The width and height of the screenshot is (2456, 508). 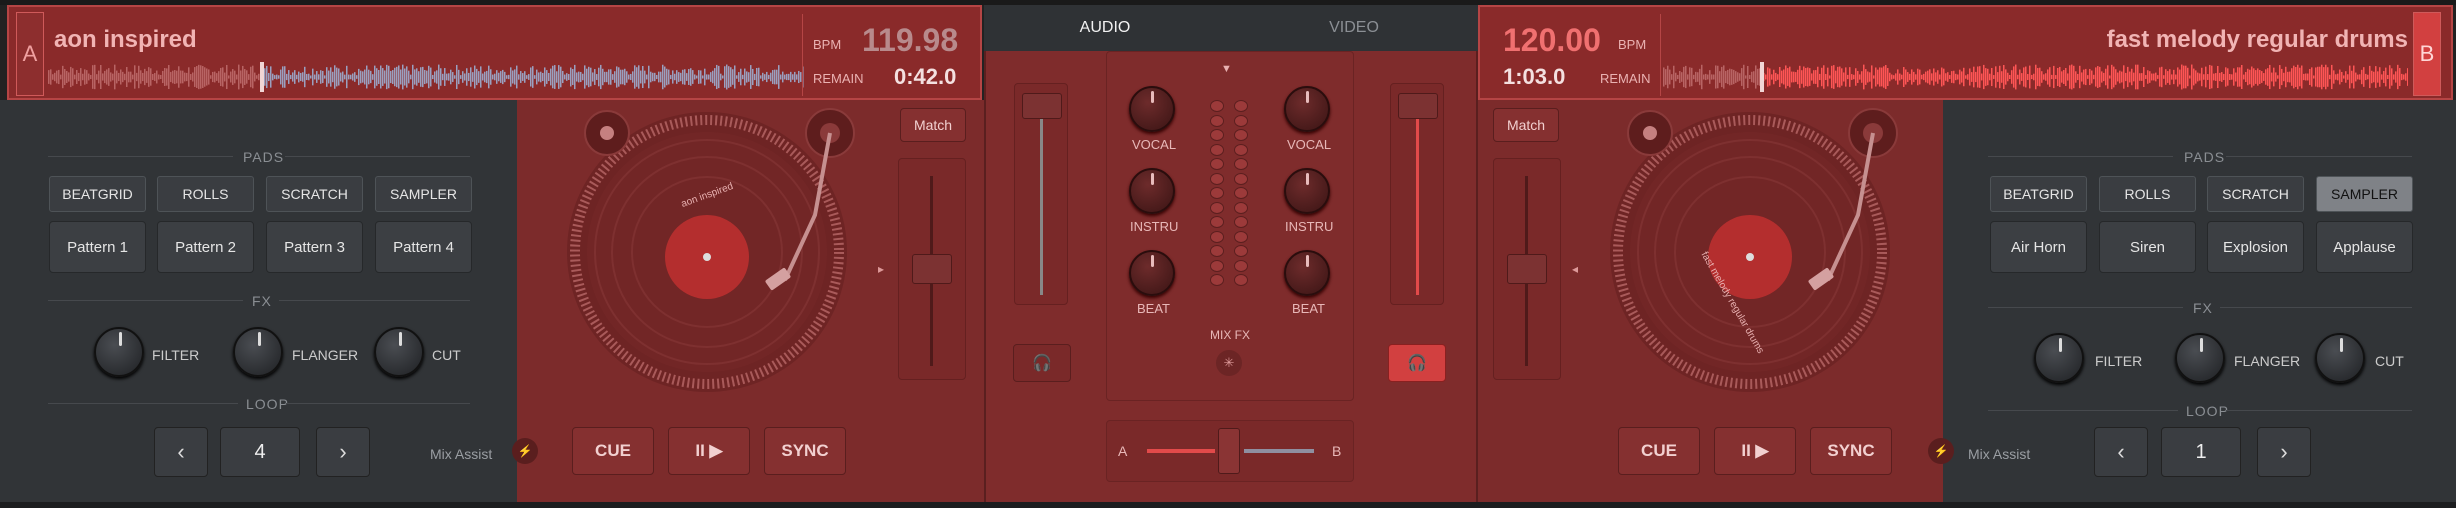 What do you see at coordinates (267, 404) in the screenshot?
I see `deck-a-loop-label: LOOP` at bounding box center [267, 404].